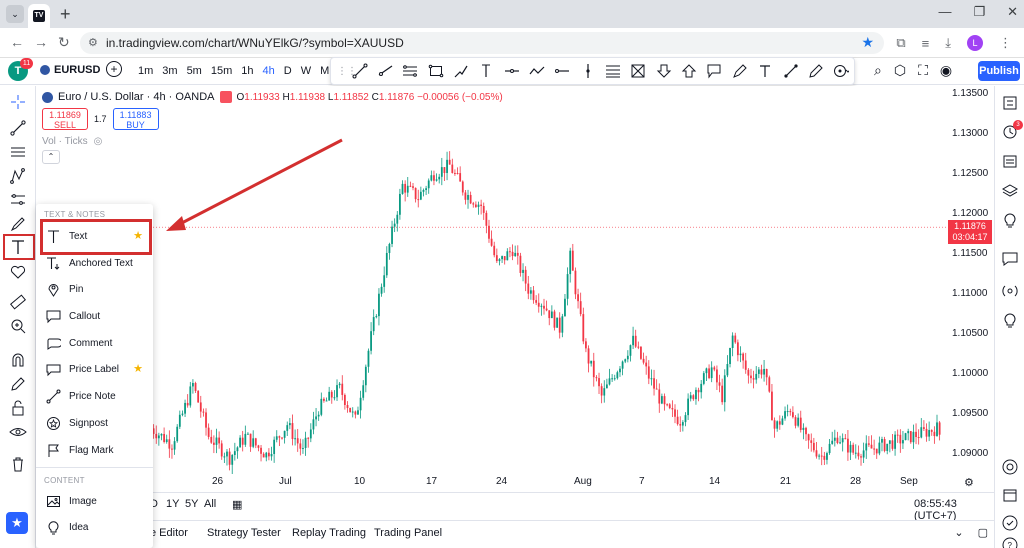 The width and height of the screenshot is (1024, 548). What do you see at coordinates (926, 43) in the screenshot?
I see `media-icon: ≡` at bounding box center [926, 43].